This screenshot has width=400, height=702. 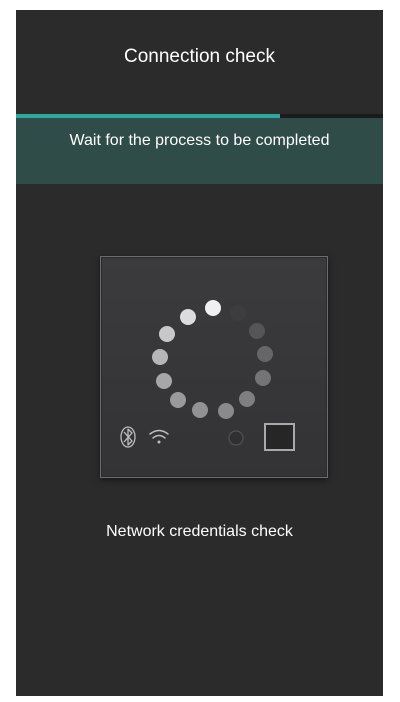 I want to click on bluetooth-icon, so click(x=128, y=437).